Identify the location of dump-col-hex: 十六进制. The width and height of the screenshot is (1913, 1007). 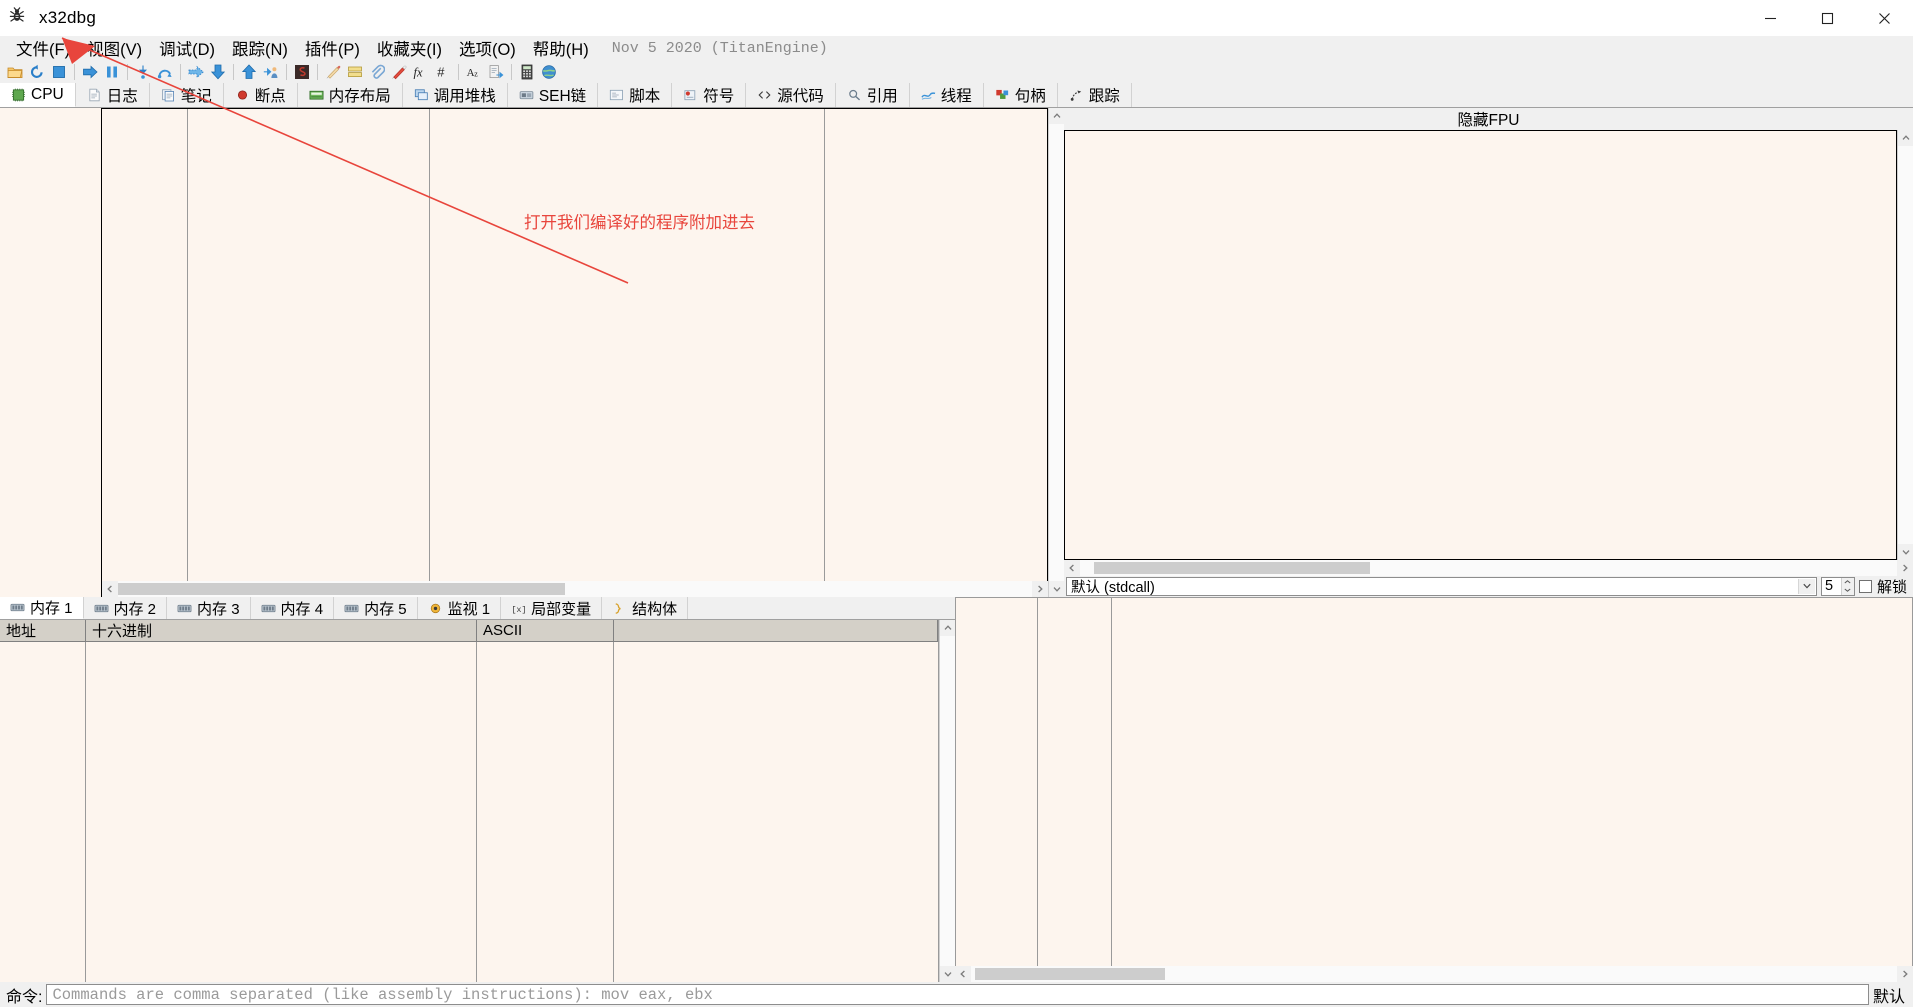
(281, 630).